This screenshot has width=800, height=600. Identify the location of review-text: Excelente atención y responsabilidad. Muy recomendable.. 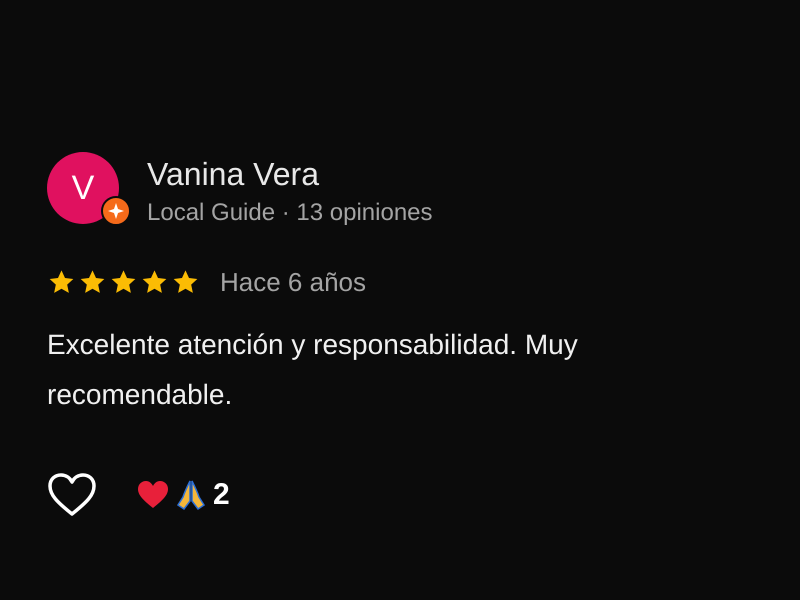
(313, 370).